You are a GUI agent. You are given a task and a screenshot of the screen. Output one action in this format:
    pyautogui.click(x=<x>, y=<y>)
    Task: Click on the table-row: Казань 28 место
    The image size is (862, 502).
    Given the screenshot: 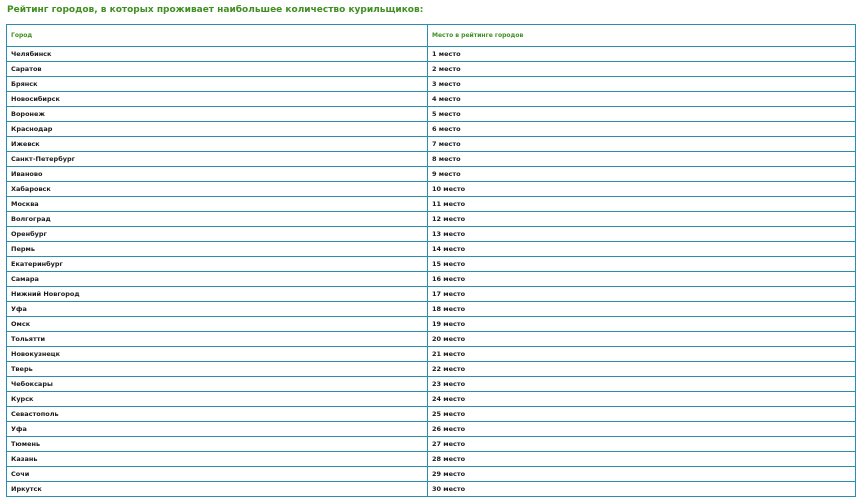 What is the action you would take?
    pyautogui.click(x=431, y=459)
    